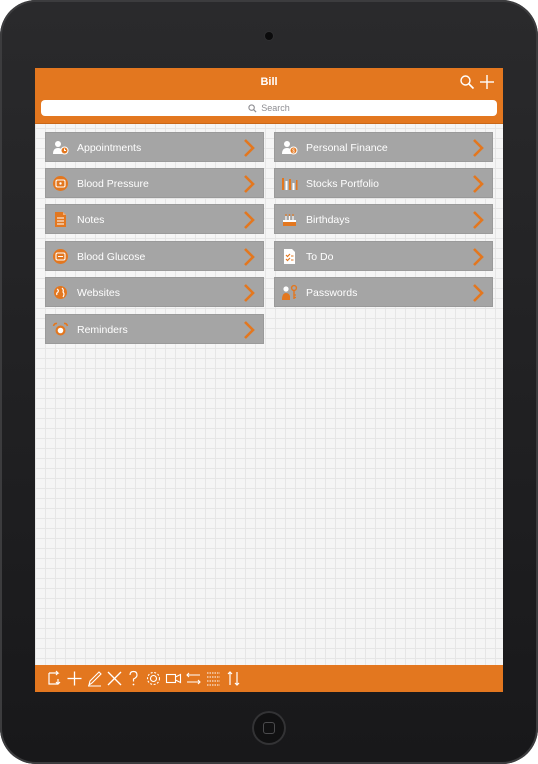  What do you see at coordinates (109, 148) in the screenshot?
I see `tile-label: Appointments` at bounding box center [109, 148].